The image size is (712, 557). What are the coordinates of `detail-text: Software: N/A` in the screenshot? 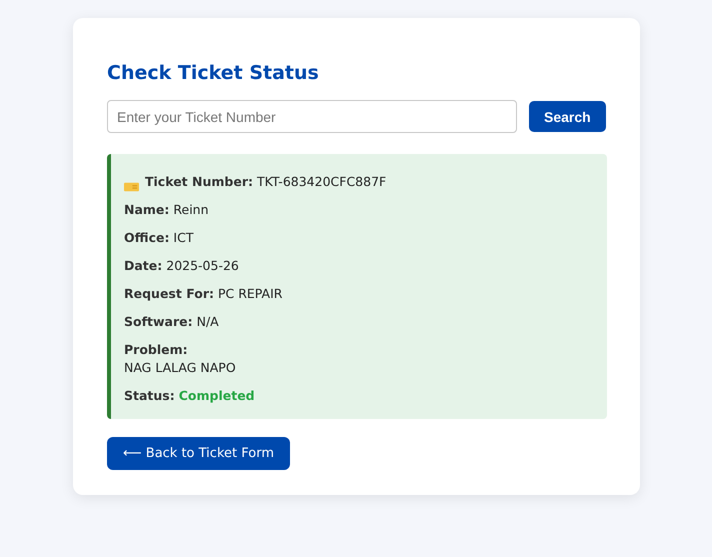 It's located at (172, 322).